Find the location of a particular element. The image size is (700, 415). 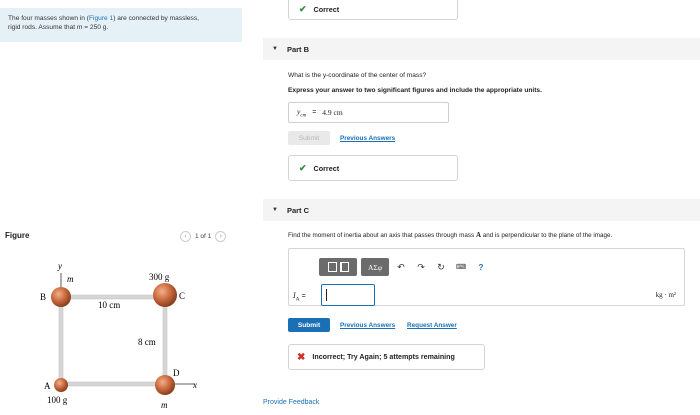

figure-pager: ‹ 1 of 1 › is located at coordinates (203, 236).